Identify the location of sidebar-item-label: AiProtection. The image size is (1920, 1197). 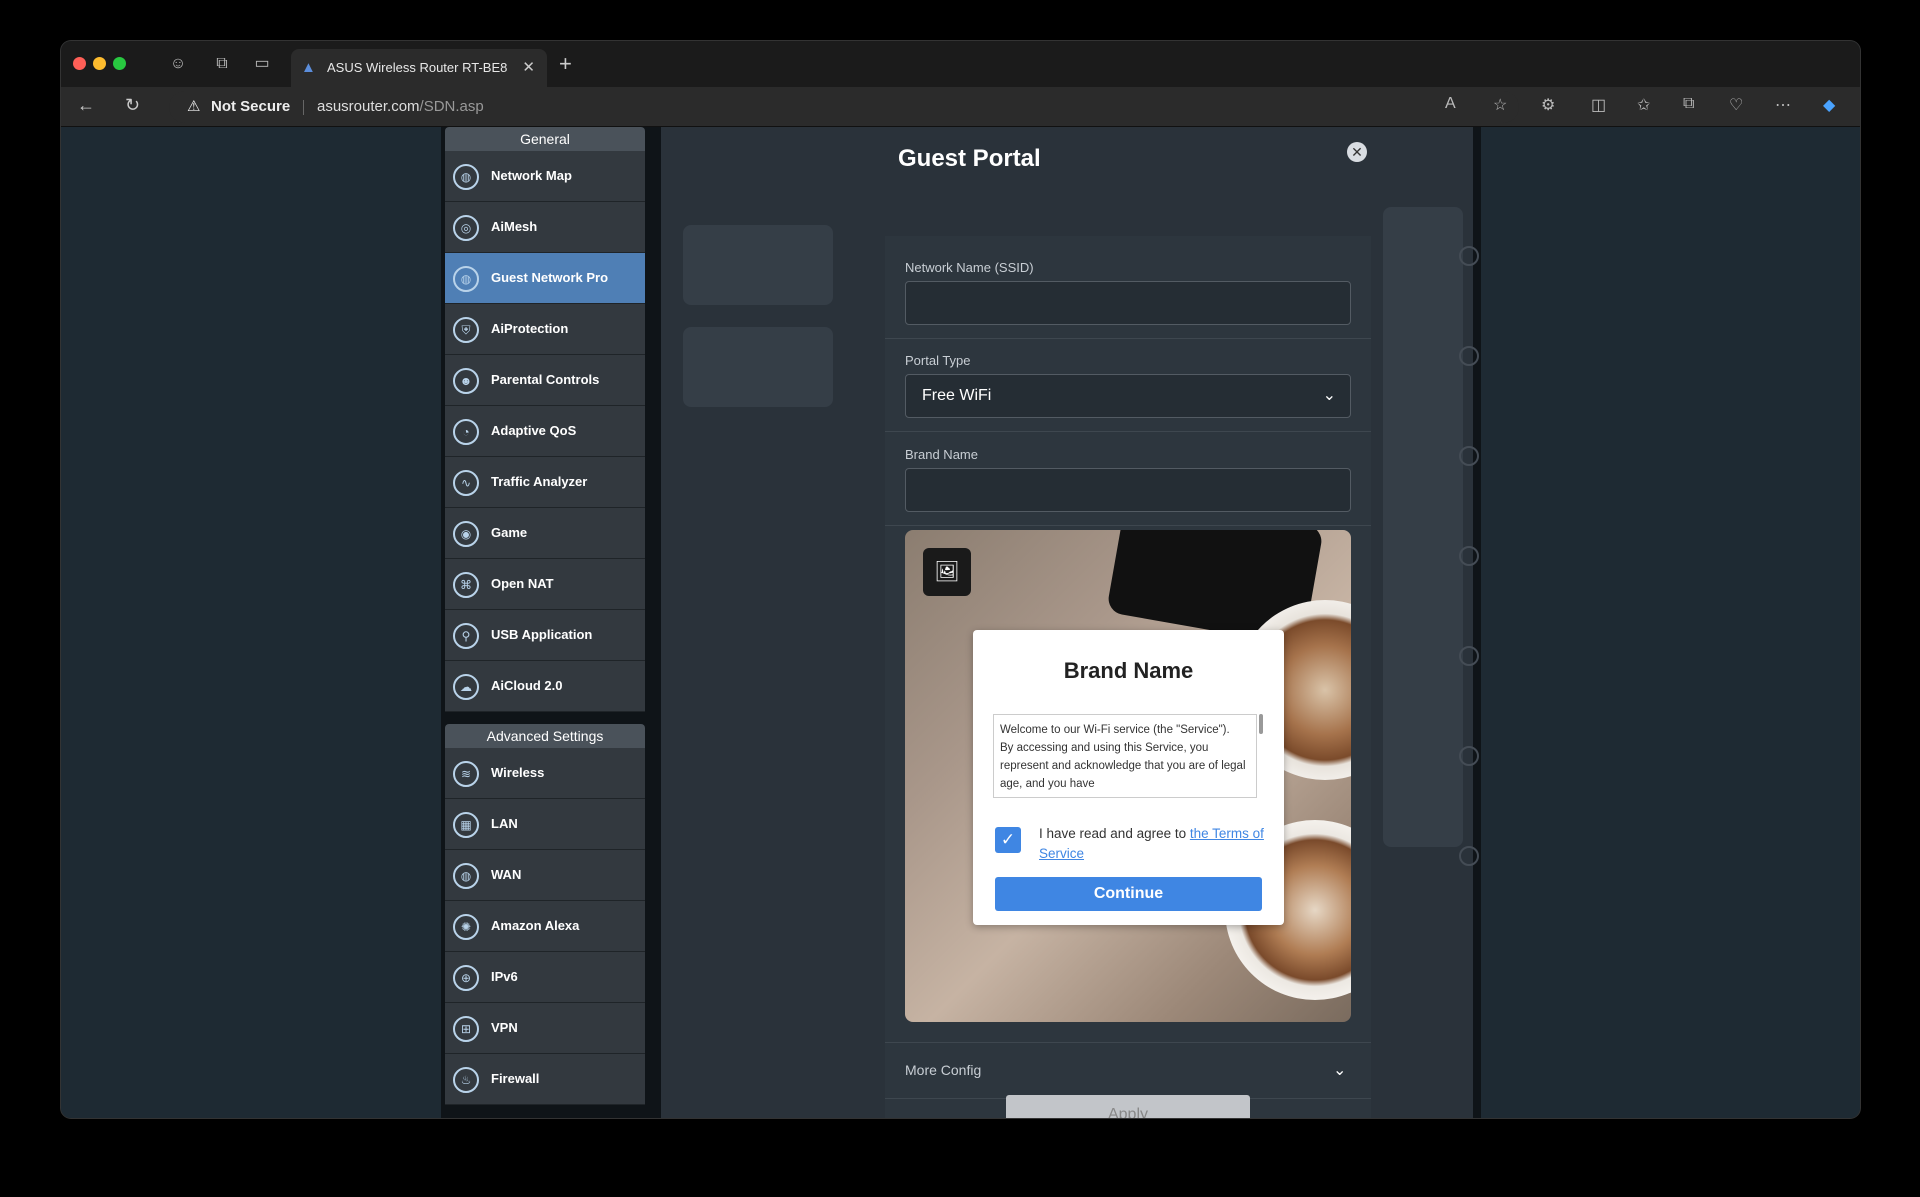
(530, 328).